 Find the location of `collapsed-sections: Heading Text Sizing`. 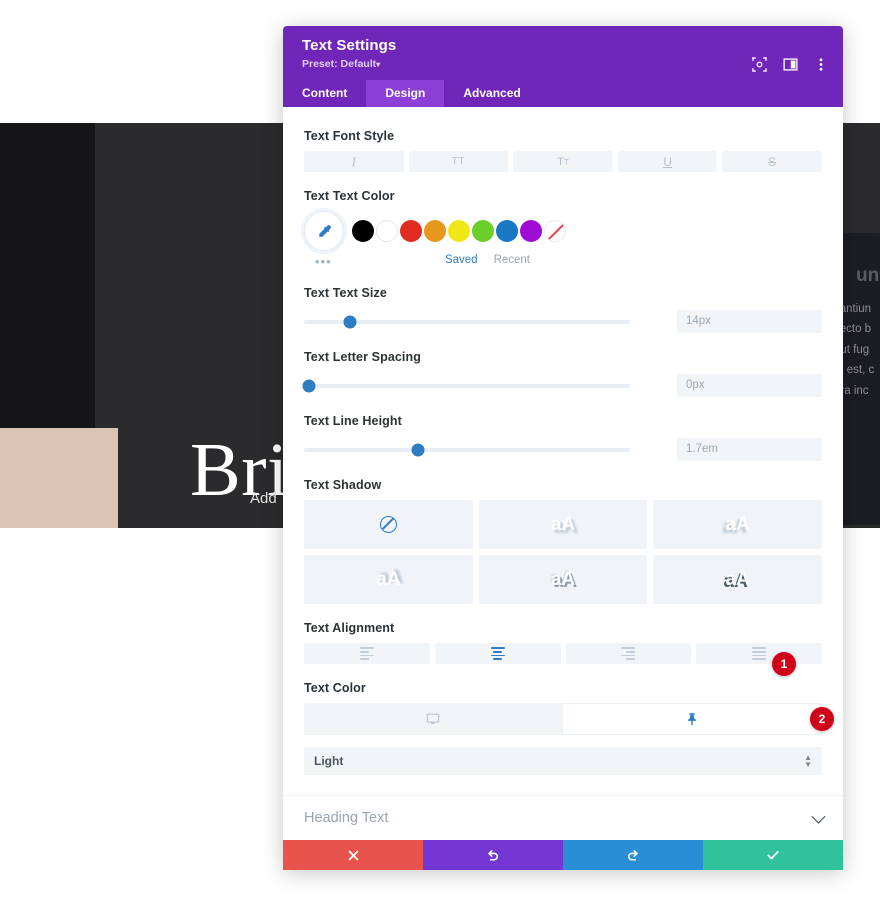

collapsed-sections: Heading Text Sizing is located at coordinates (563, 817).